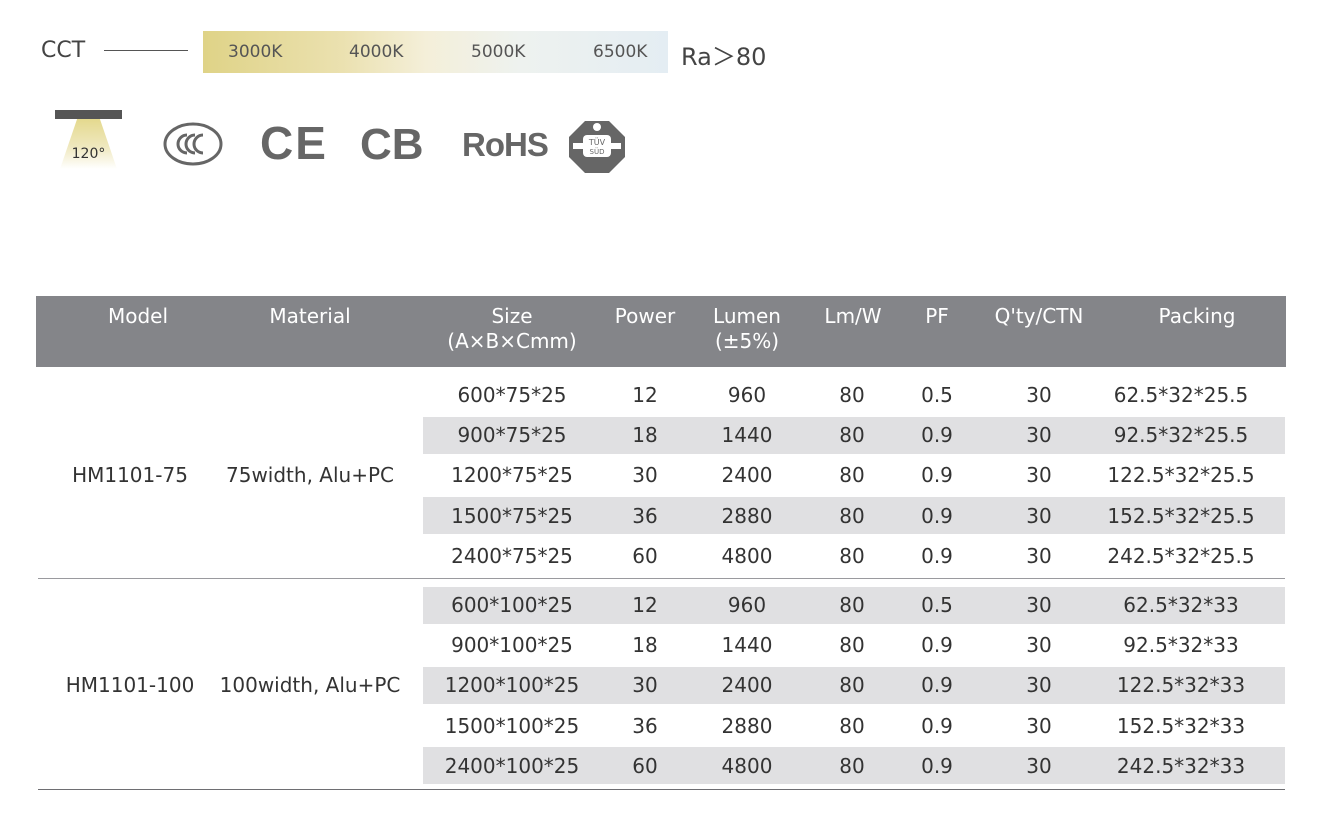 This screenshot has height=834, width=1339. What do you see at coordinates (1181, 475) in the screenshot?
I see `cell-packing: 122.5*32*25.5` at bounding box center [1181, 475].